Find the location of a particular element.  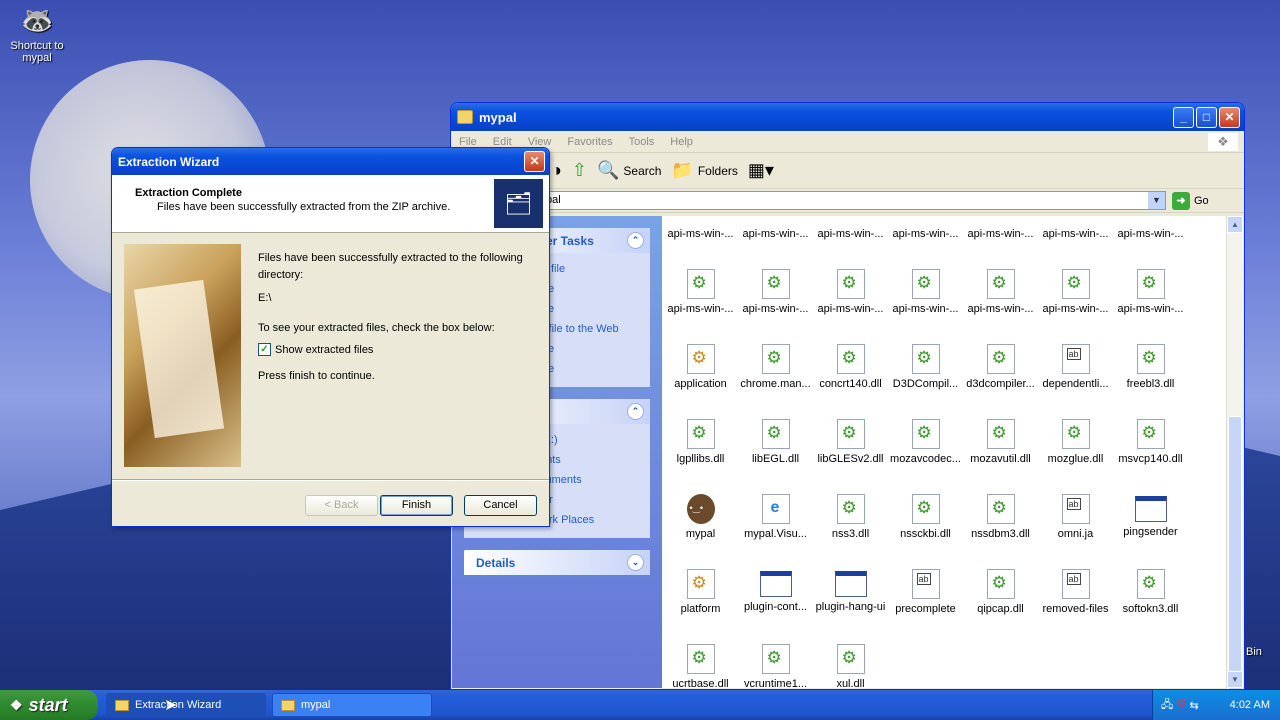

search-button: 🔍 Search is located at coordinates (629, 170).